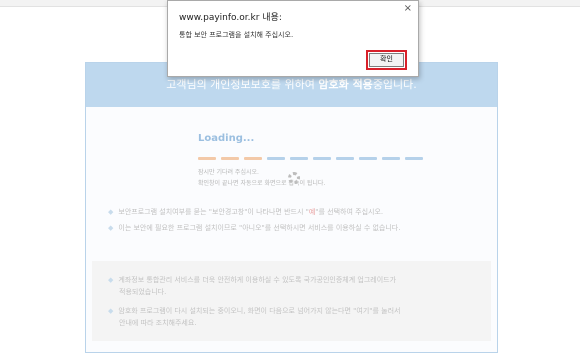  I want to click on dialog-title: www.payinfo.or.kr 내용:, so click(230, 18).